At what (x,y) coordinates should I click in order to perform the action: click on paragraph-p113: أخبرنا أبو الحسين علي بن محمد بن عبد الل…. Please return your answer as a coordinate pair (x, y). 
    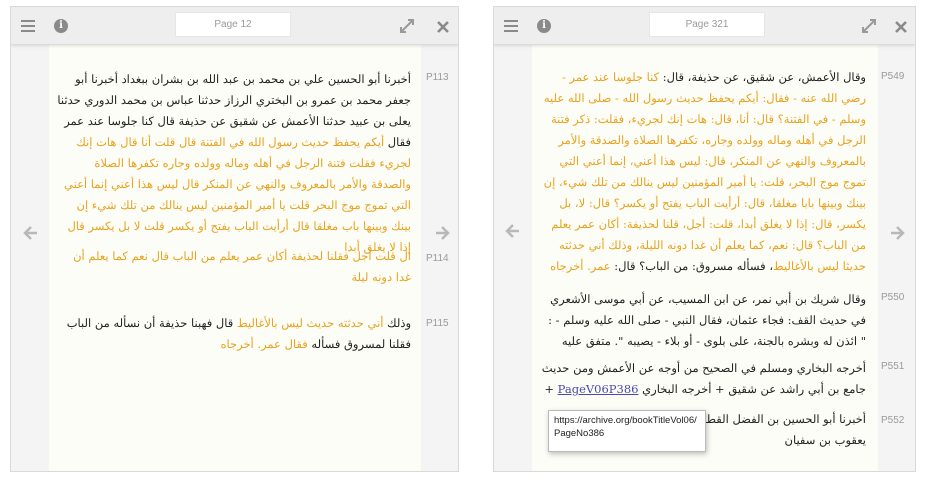
    Looking at the image, I should click on (234, 163).